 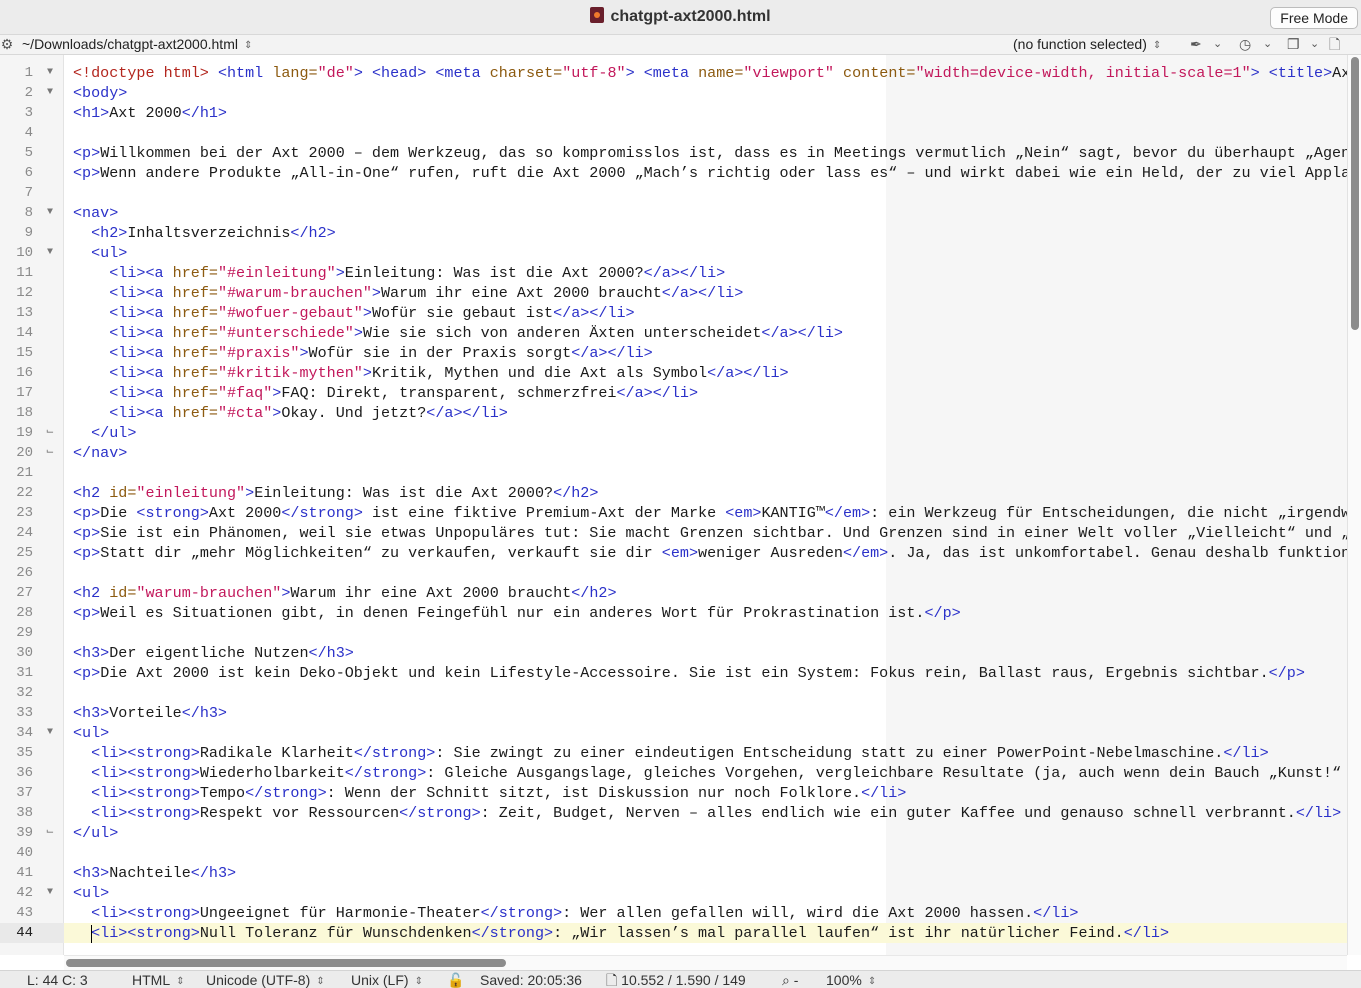 What do you see at coordinates (32, 933) in the screenshot?
I see `line-number-row: 44` at bounding box center [32, 933].